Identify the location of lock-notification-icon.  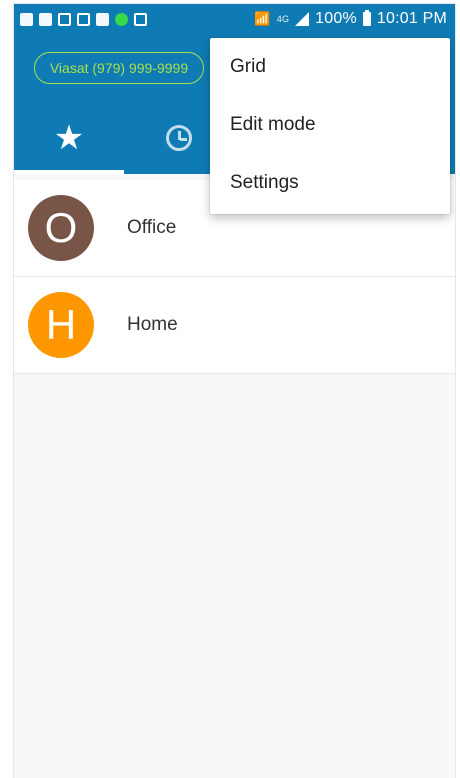
(64, 19).